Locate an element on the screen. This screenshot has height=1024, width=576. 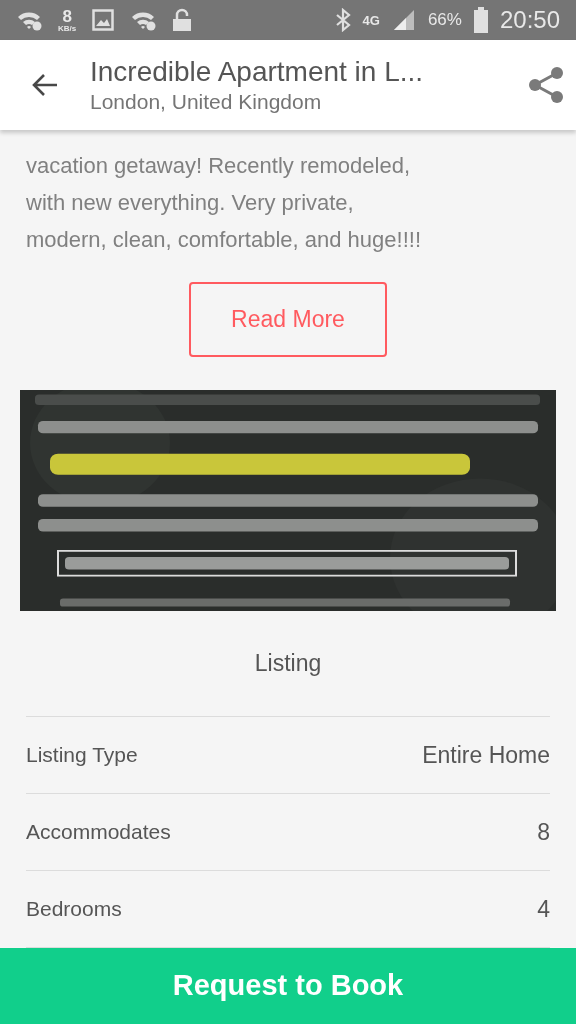
battery-icon is located at coordinates (480, 20).